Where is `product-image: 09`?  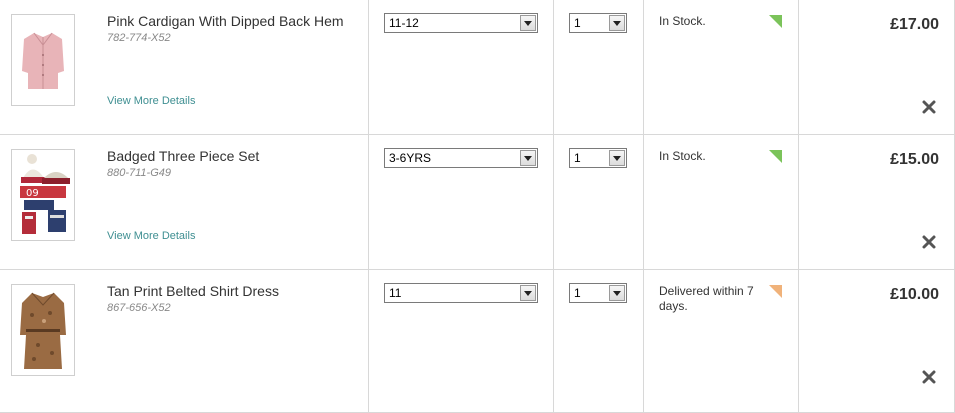 product-image: 09 is located at coordinates (43, 195).